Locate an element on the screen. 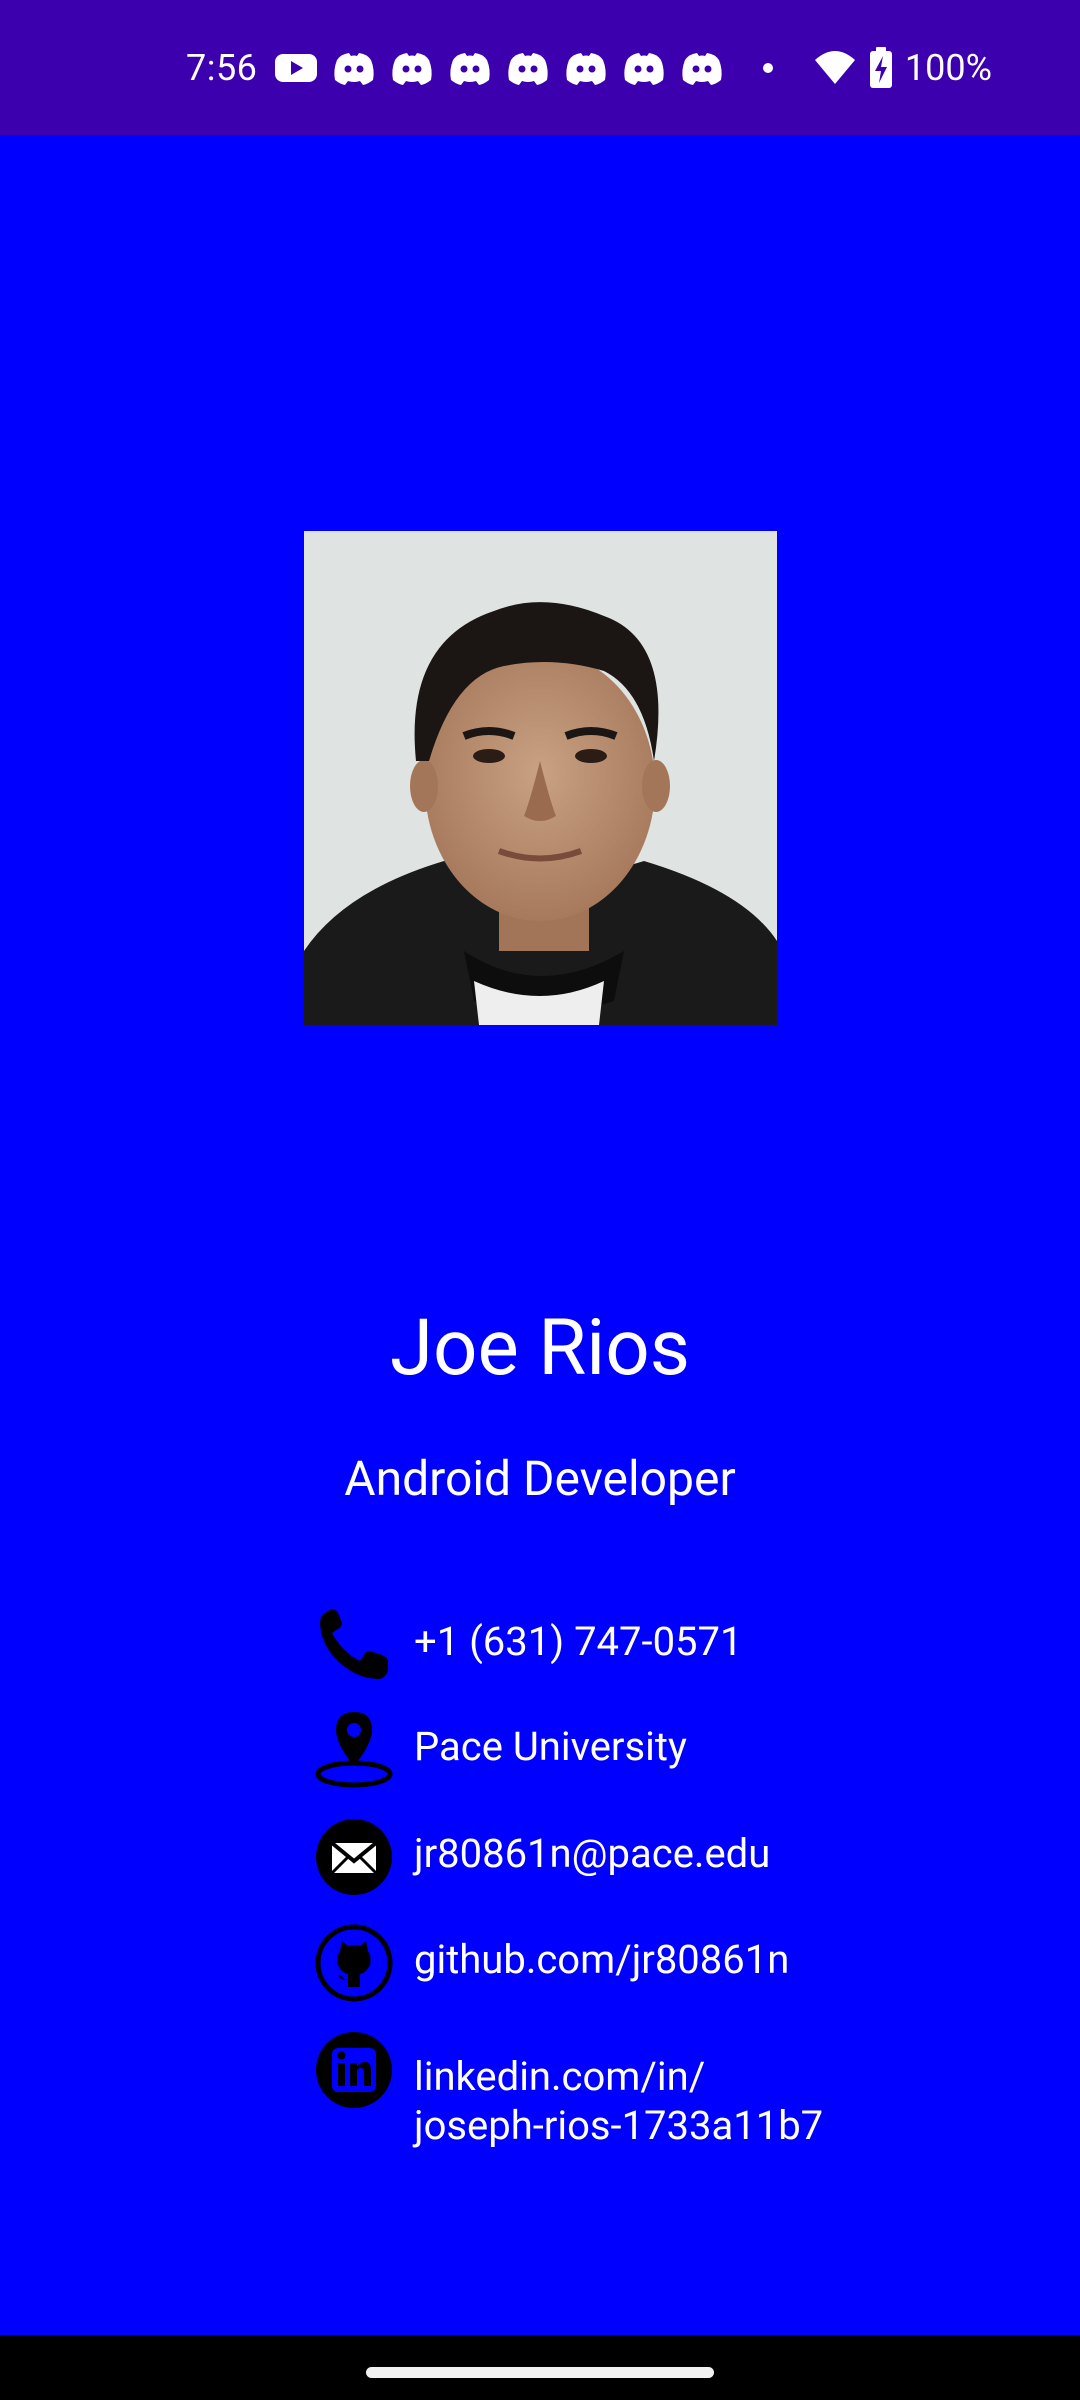 The image size is (1080, 2400). contact-email-text: jr80861n@pace.edu is located at coordinates (592, 1853).